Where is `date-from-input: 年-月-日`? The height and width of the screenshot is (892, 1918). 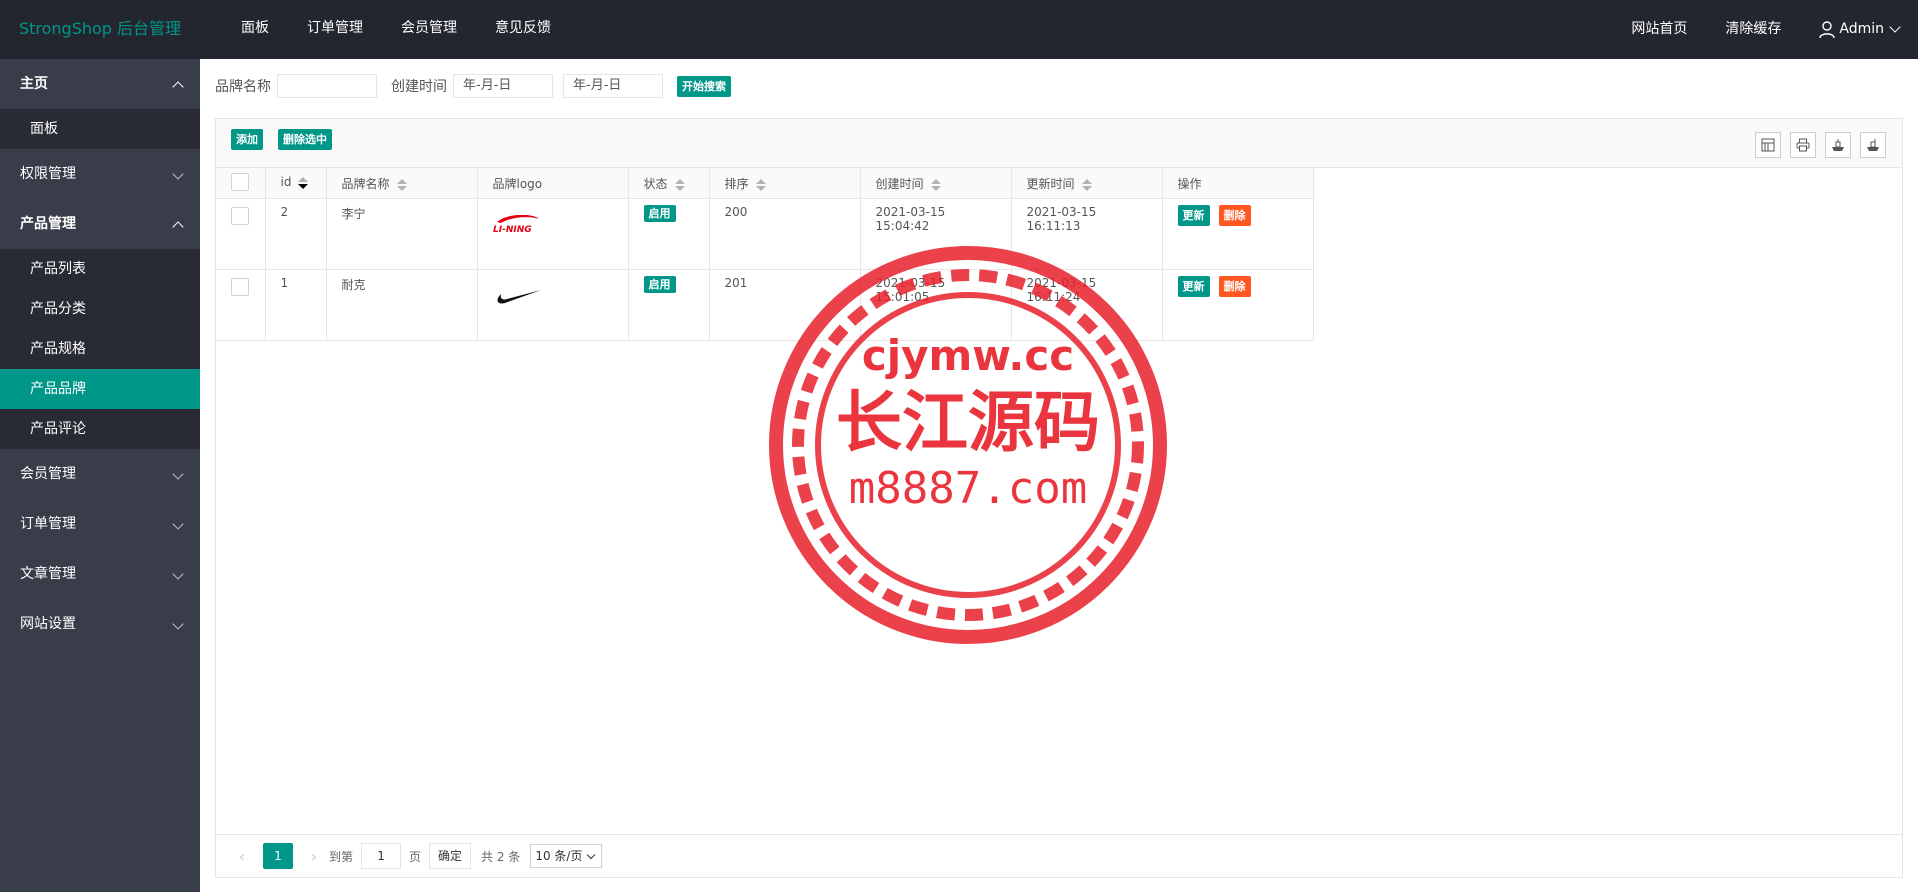 date-from-input: 年-月-日 is located at coordinates (503, 86).